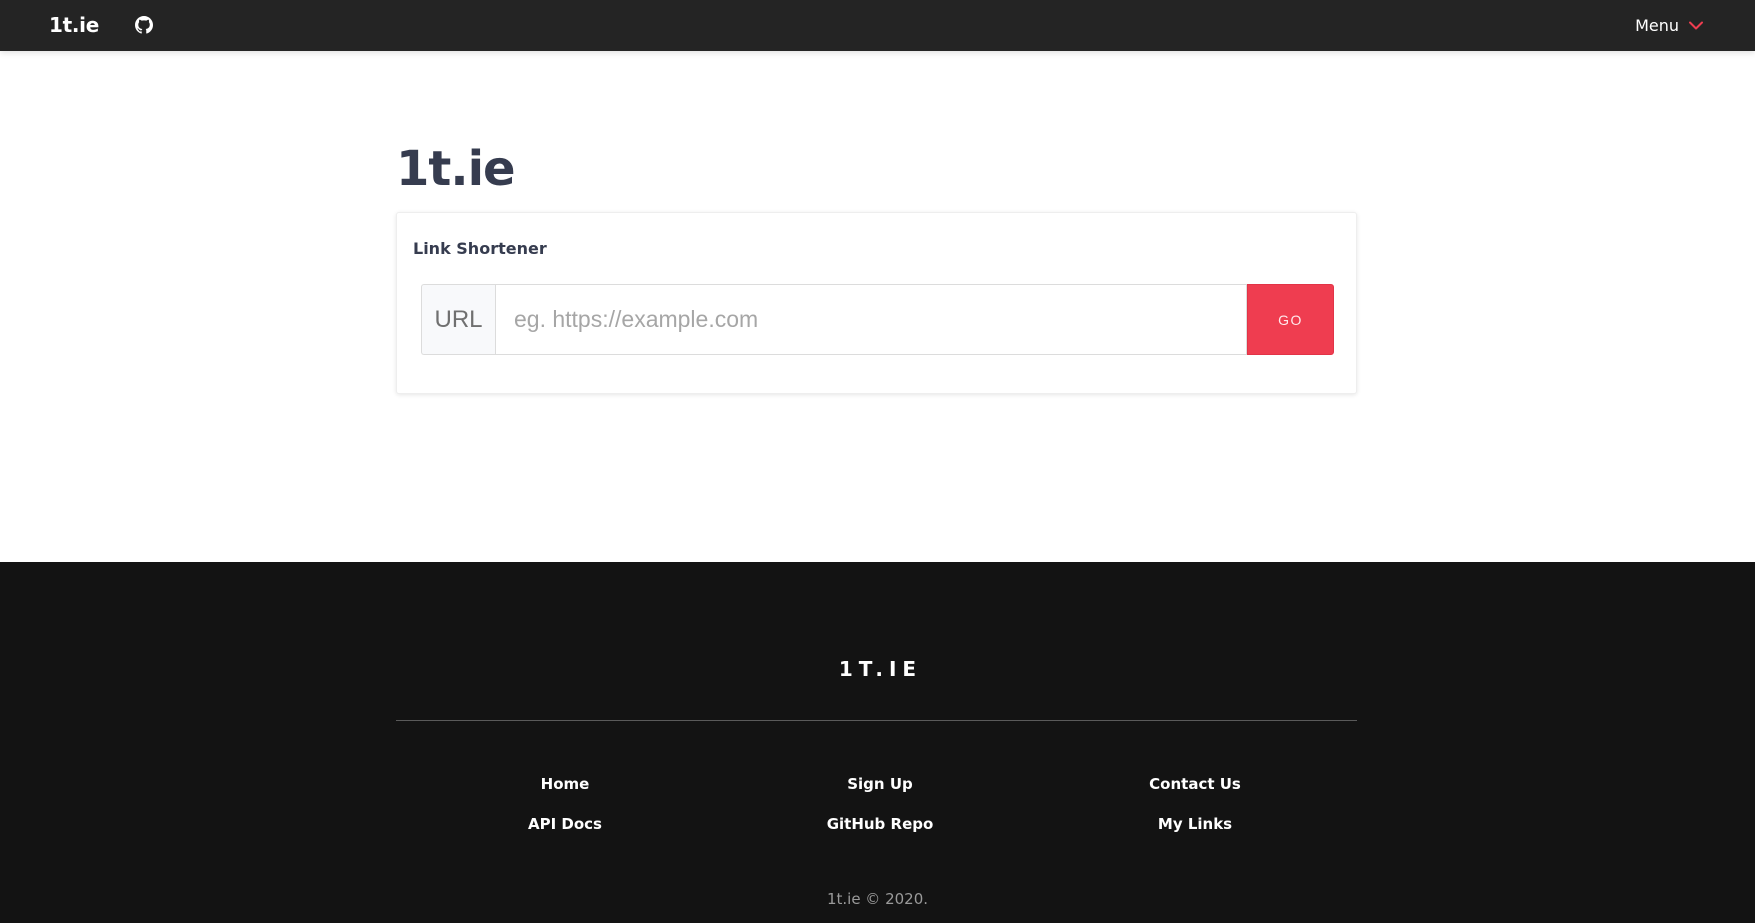  I want to click on footer-link-api-docs: API Docs, so click(565, 824).